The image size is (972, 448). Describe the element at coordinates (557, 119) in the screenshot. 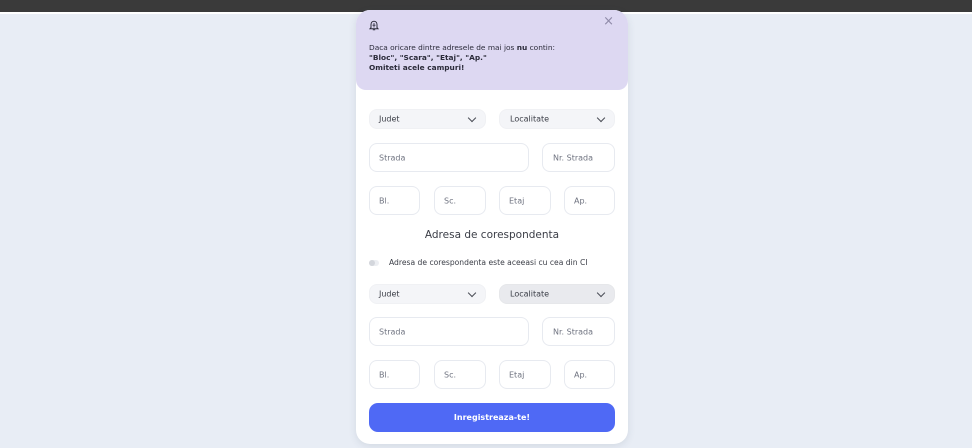

I see `locality-select: Localitate` at that location.